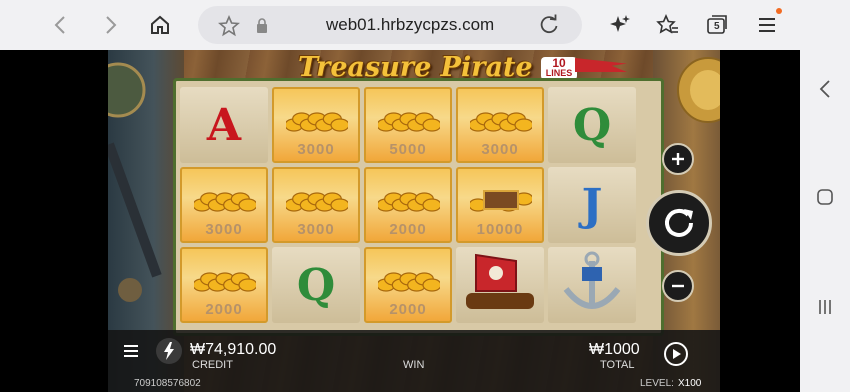 This screenshot has width=850, height=392. Describe the element at coordinates (229, 26) in the screenshot. I see `bookmark-star-icon` at that location.